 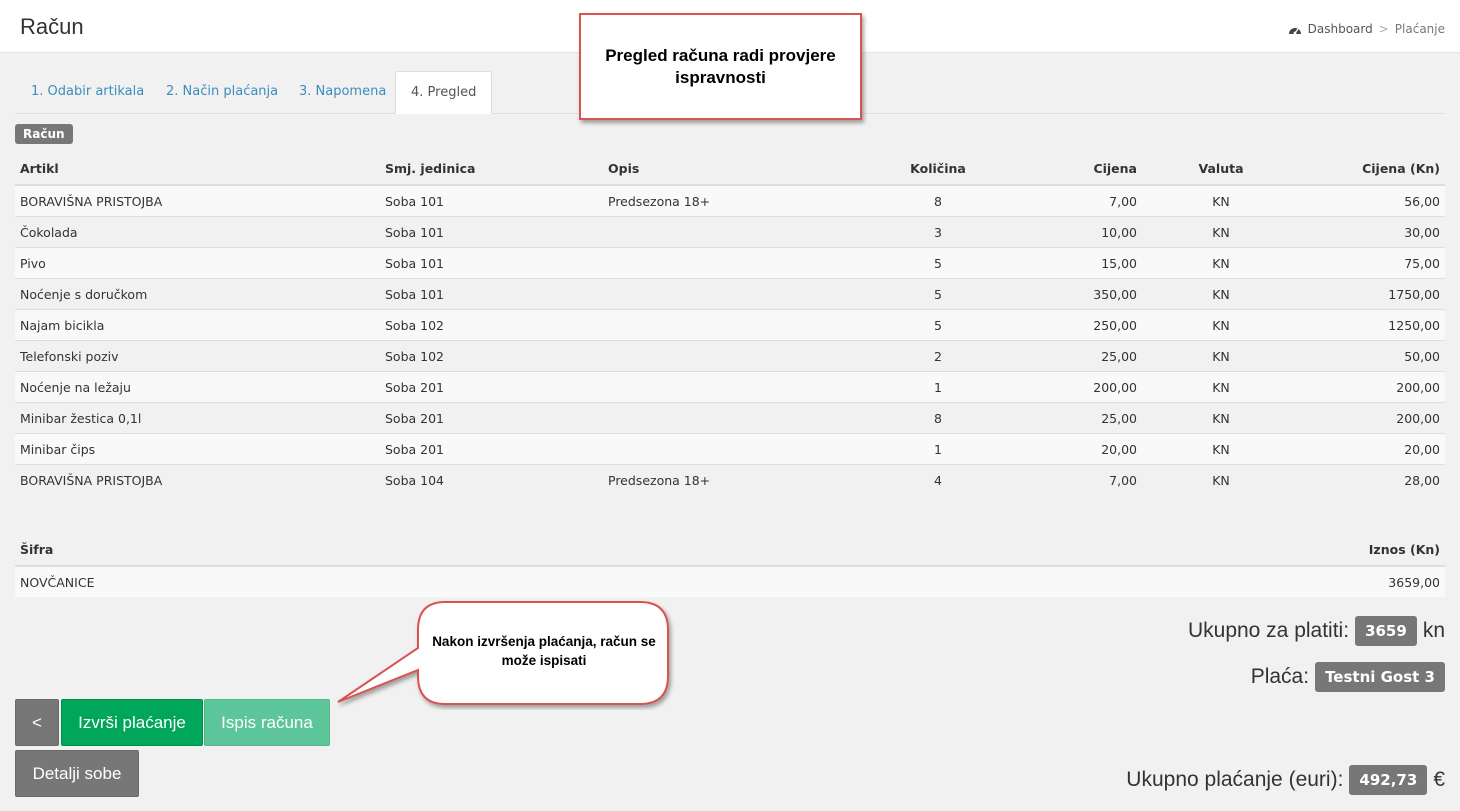 I want to click on cell-code: NOVČANICE, so click(x=380, y=581).